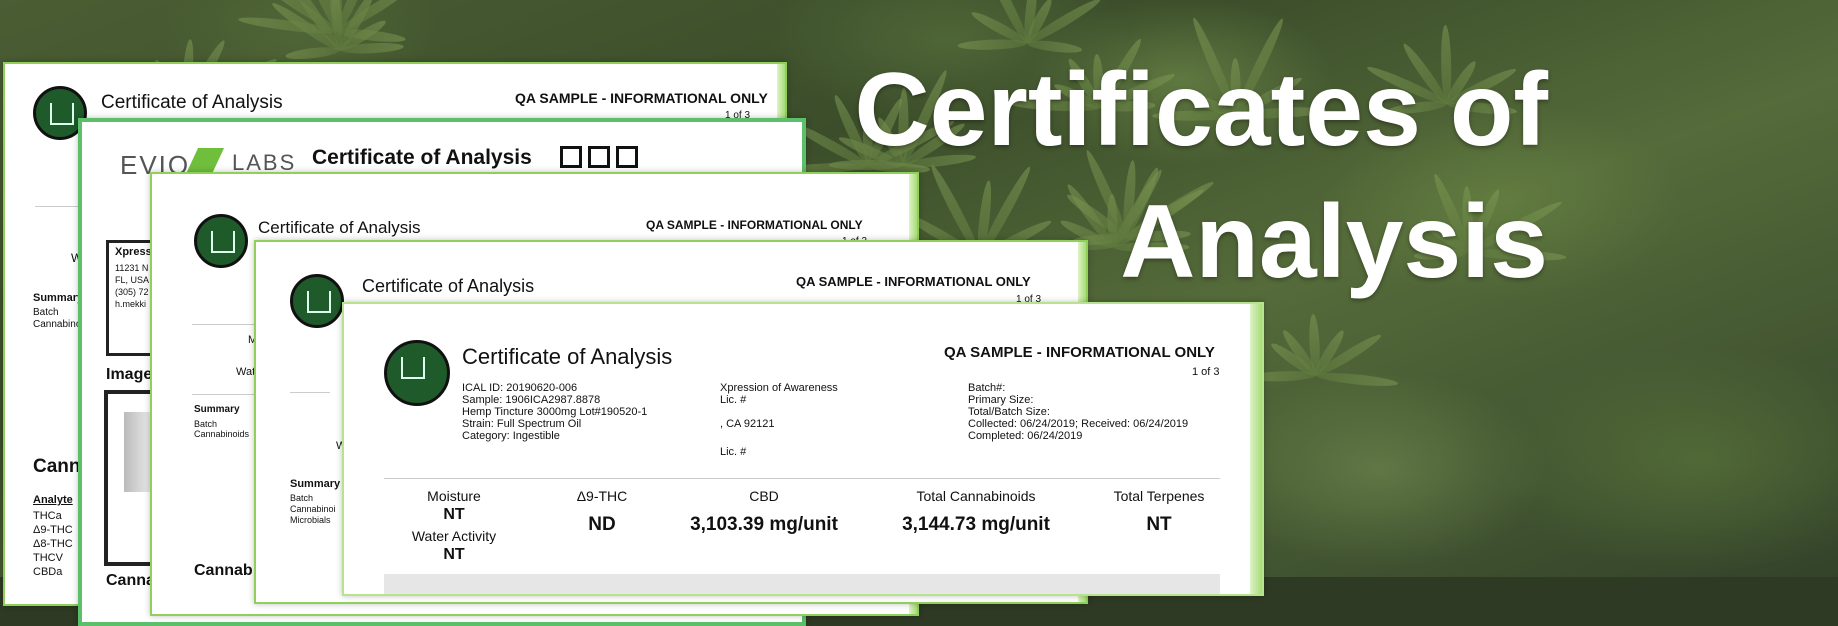  What do you see at coordinates (1201, 110) in the screenshot?
I see `headline-line-1: Certificates of` at bounding box center [1201, 110].